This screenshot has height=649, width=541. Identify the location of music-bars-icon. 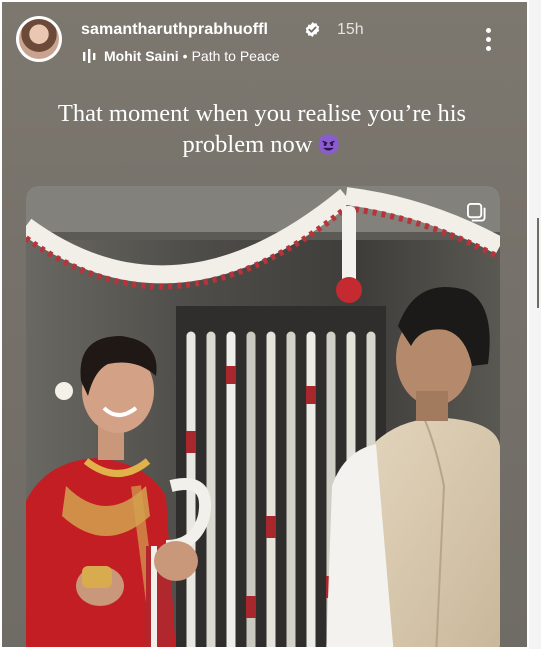
(89, 56).